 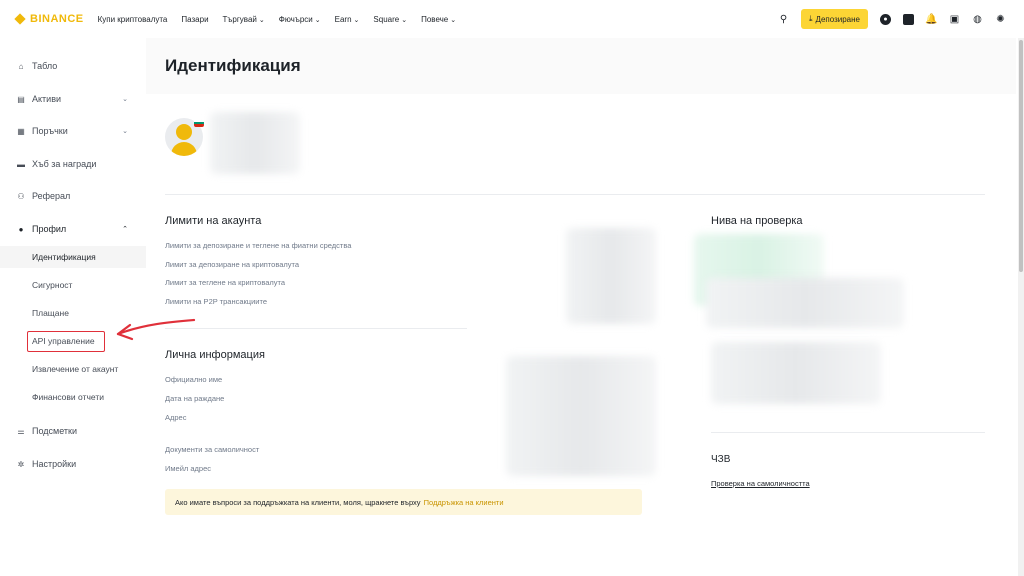 I want to click on sidebar-item-label: Поръчки, so click(x=50, y=131).